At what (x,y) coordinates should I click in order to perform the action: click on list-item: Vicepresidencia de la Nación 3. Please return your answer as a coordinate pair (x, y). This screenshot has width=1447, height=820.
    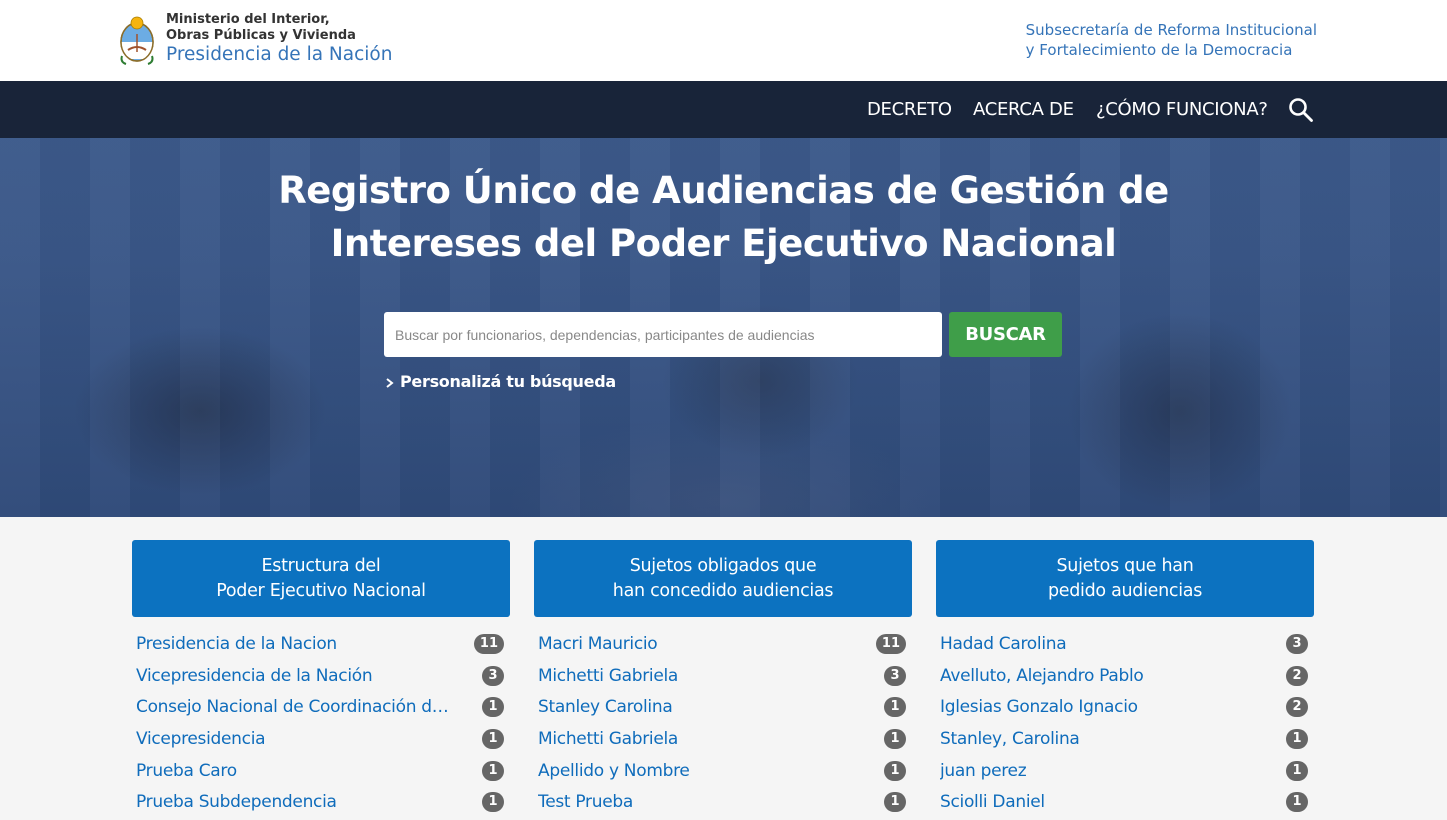
    Looking at the image, I should click on (321, 676).